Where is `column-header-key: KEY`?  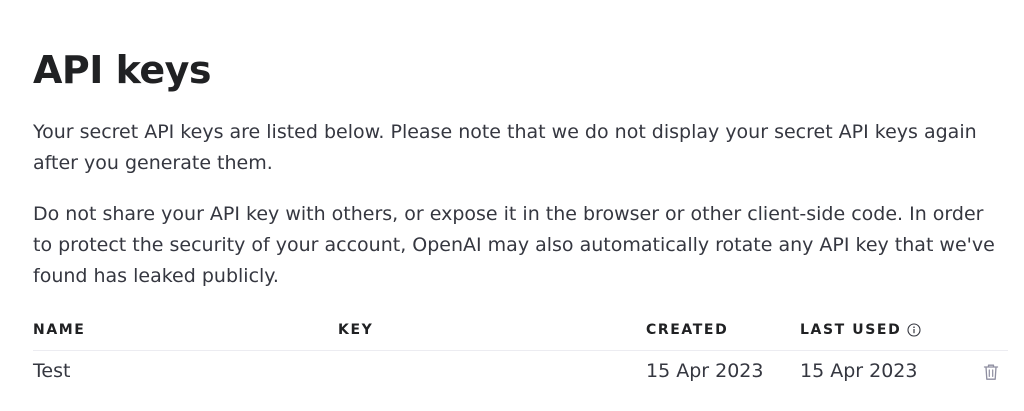 column-header-key: KEY is located at coordinates (356, 330).